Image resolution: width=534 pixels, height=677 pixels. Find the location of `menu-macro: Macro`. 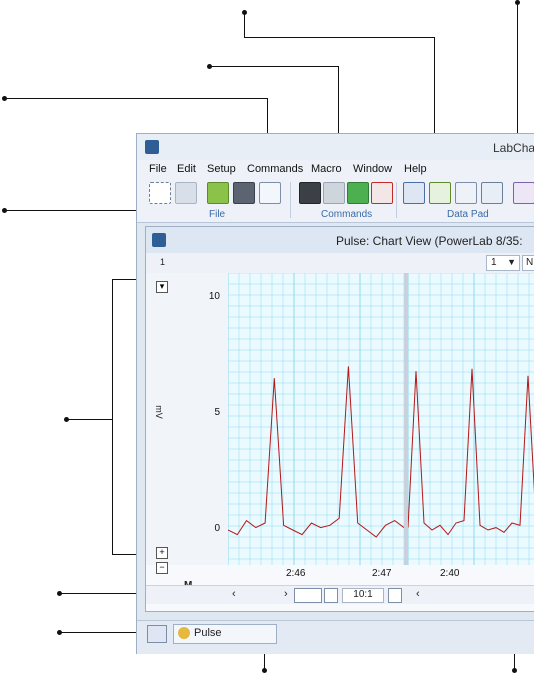

menu-macro: Macro is located at coordinates (326, 169).